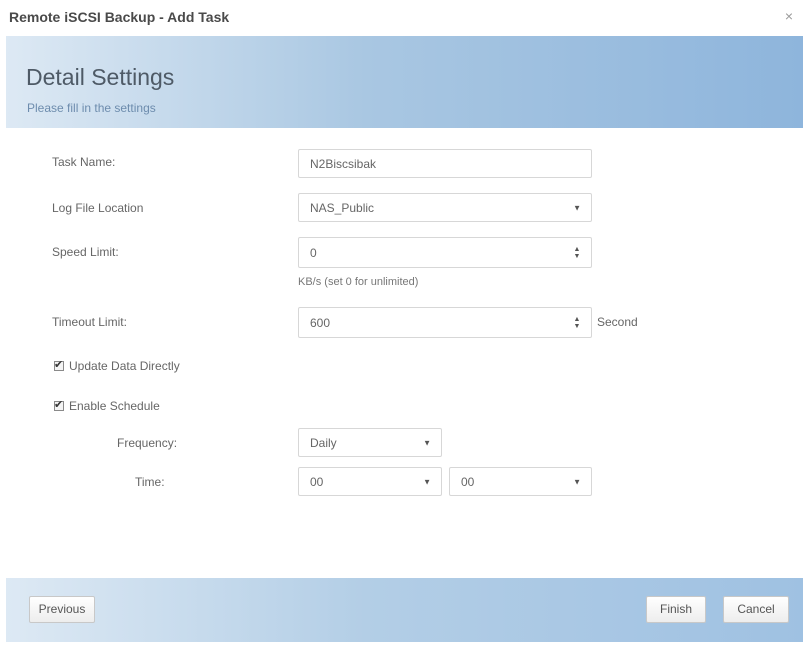 The width and height of the screenshot is (809, 648). Describe the element at coordinates (89, 322) in the screenshot. I see `timeout-limit-label: Timeout Limit:` at that location.